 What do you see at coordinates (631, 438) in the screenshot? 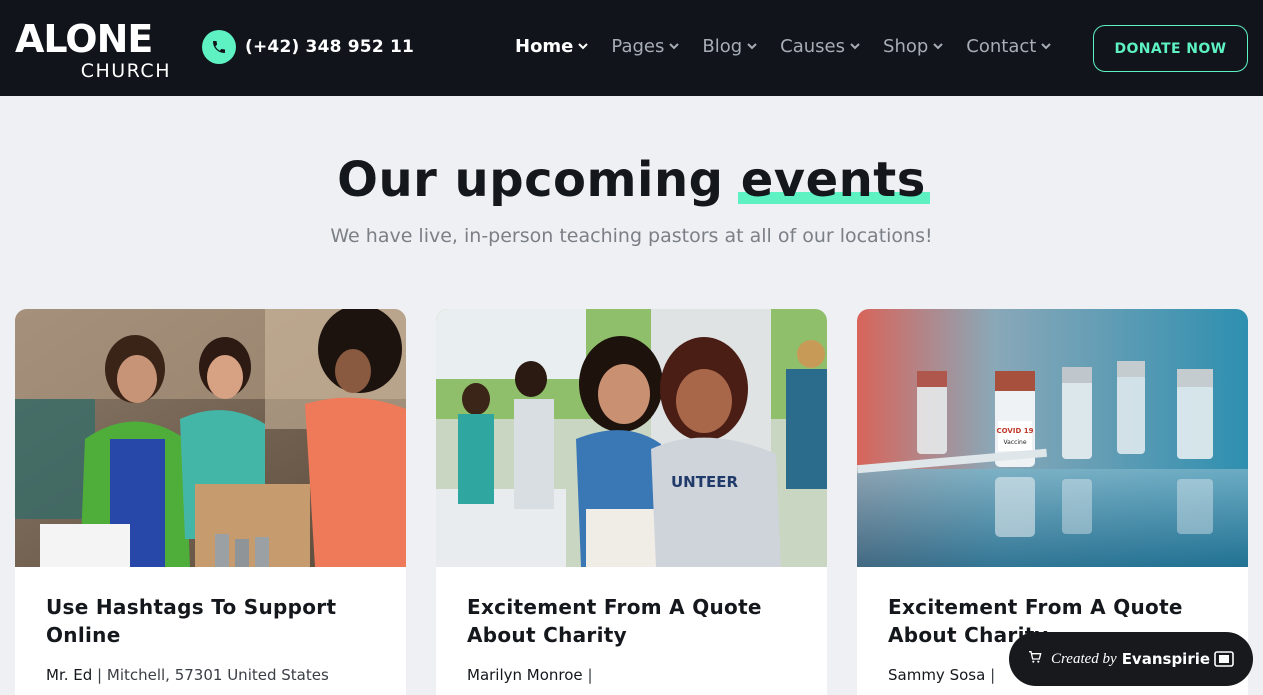
I see `mother-daughter-volunteer-photo: UNTEER` at bounding box center [631, 438].